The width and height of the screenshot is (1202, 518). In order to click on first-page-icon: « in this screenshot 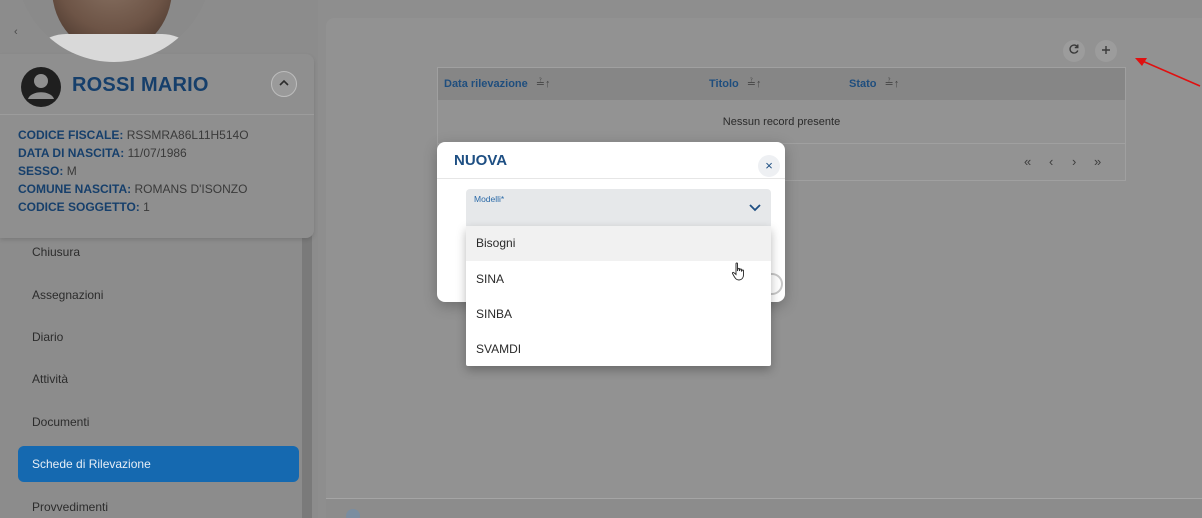, I will do `click(1027, 161)`.